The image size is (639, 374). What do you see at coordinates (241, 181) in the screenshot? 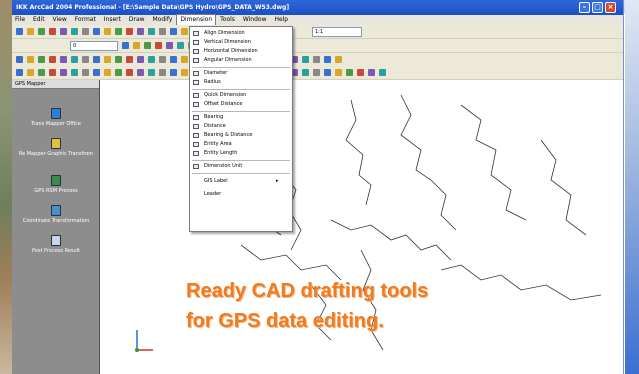
I see `menu-item-gis-label: GIS Label ▸` at bounding box center [241, 181].